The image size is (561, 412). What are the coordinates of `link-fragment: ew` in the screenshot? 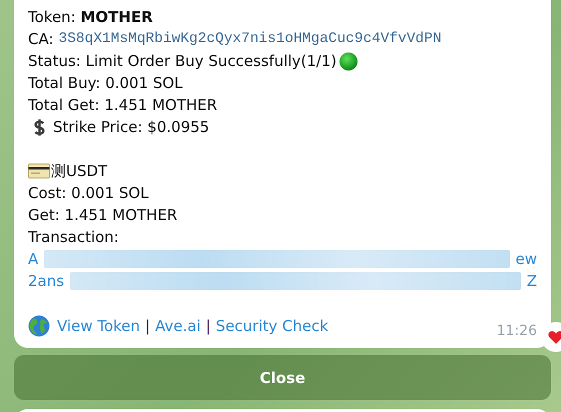 It's located at (526, 259).